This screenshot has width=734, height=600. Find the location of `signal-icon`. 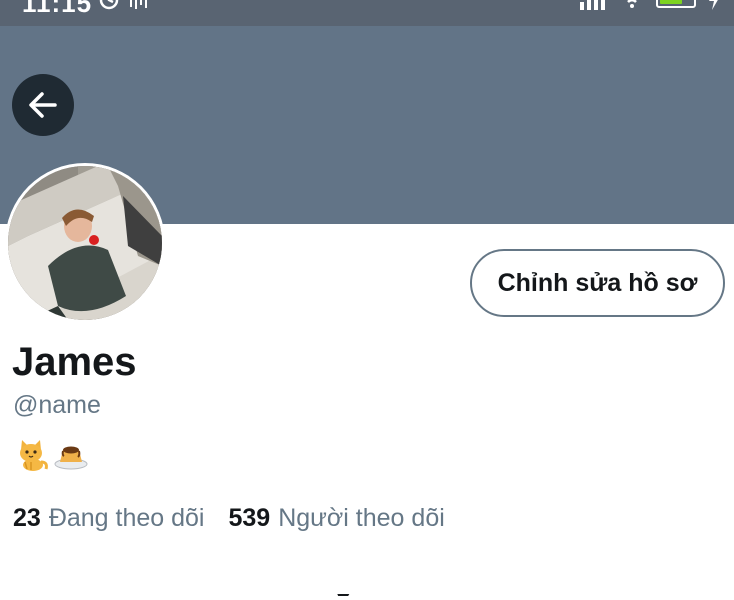

signal-icon is located at coordinates (592, 5).